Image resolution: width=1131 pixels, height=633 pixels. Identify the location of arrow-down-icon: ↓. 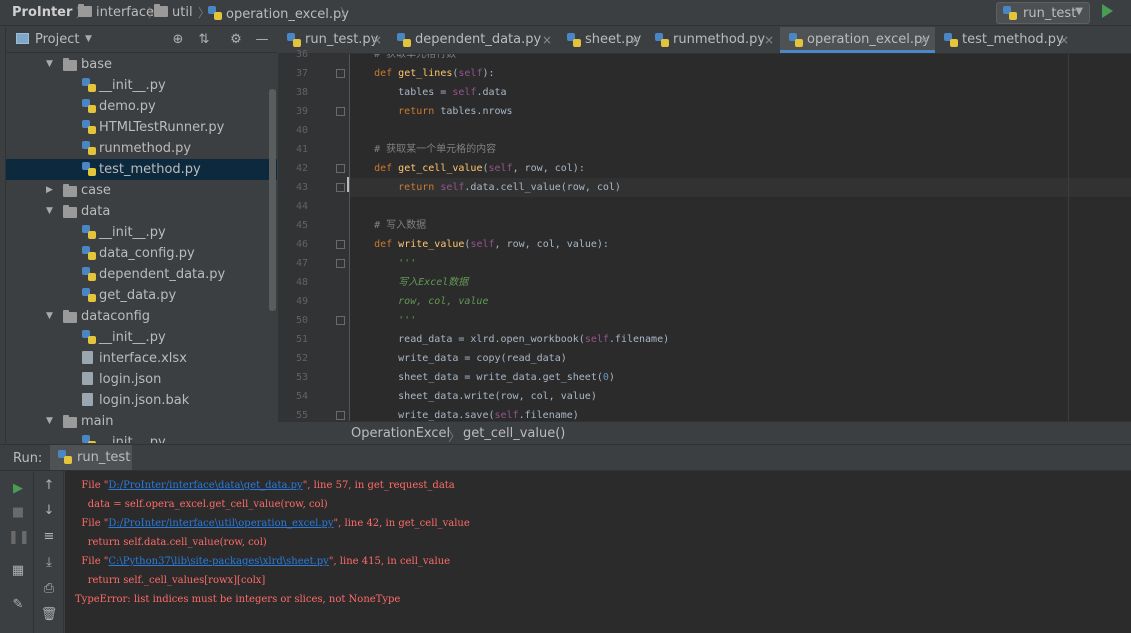
(49, 511).